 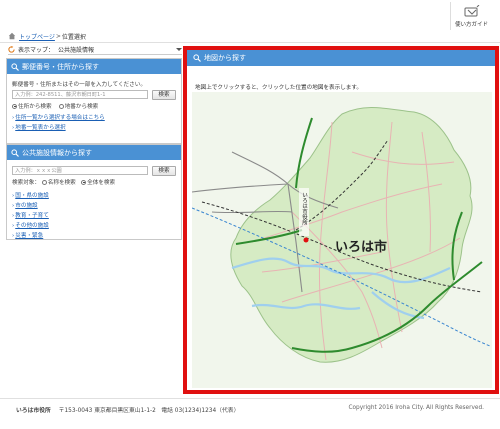 What do you see at coordinates (94, 152) in the screenshot?
I see `facility-panel-header: 公共施設情報から探す` at bounding box center [94, 152].